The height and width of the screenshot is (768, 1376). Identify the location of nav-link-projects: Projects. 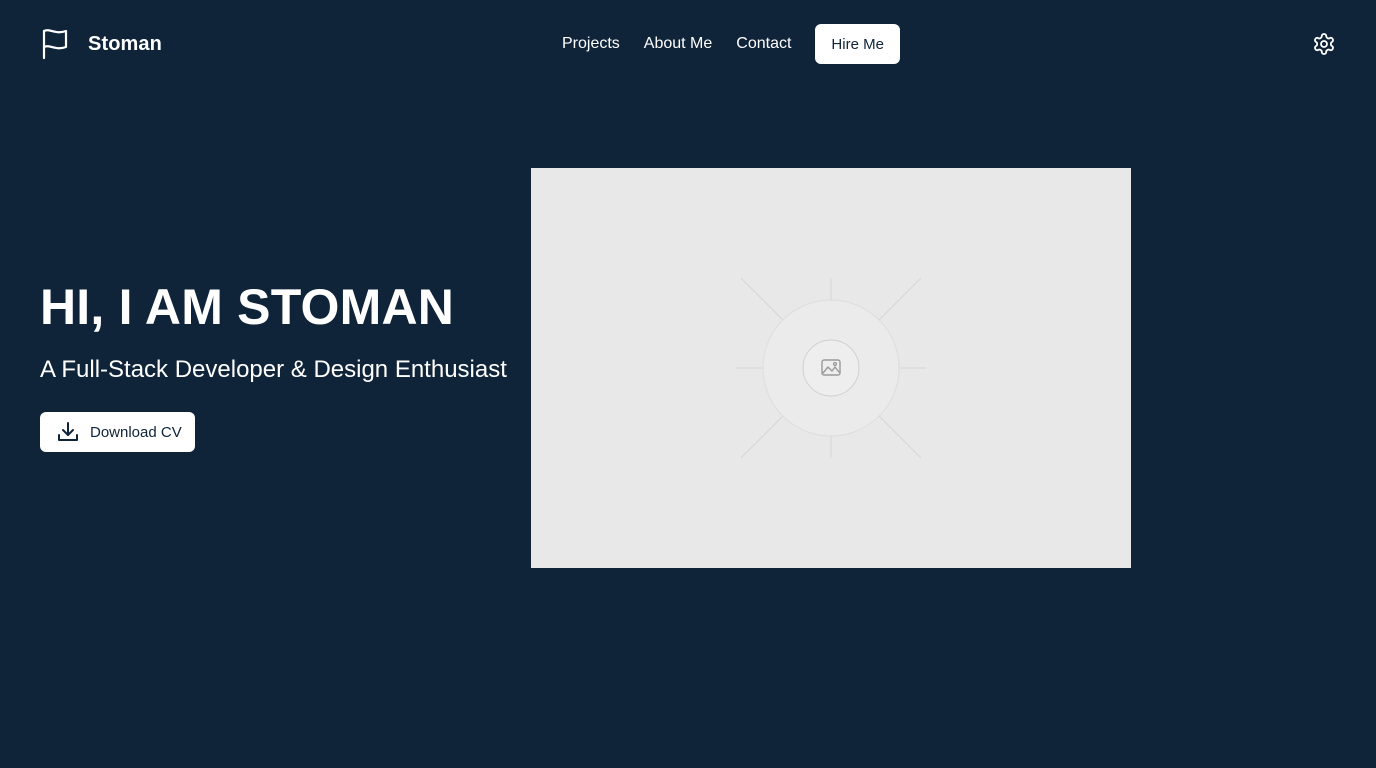
(591, 44).